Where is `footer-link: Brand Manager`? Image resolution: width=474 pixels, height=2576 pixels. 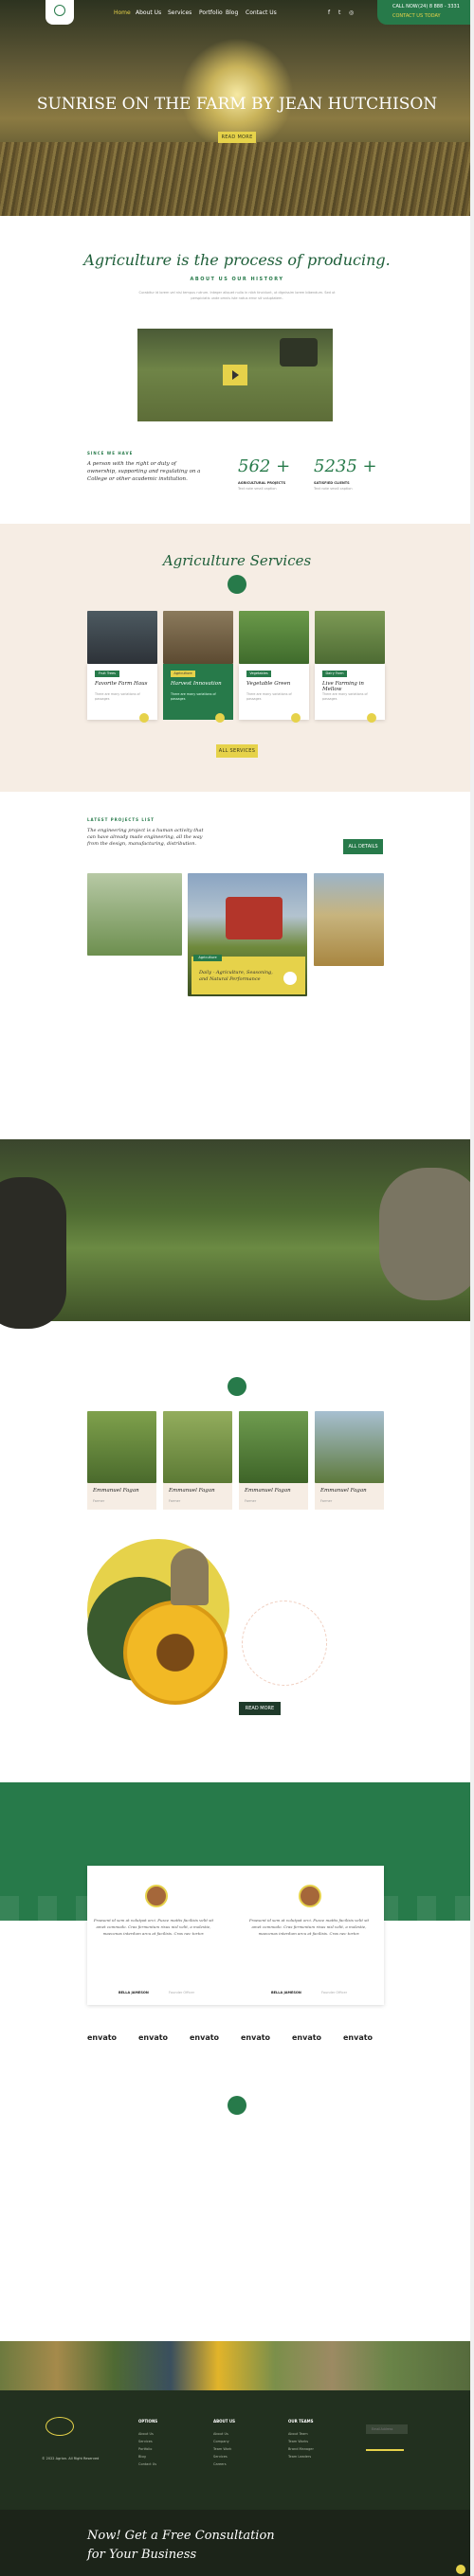
footer-link: Brand Manager is located at coordinates (316, 2449).